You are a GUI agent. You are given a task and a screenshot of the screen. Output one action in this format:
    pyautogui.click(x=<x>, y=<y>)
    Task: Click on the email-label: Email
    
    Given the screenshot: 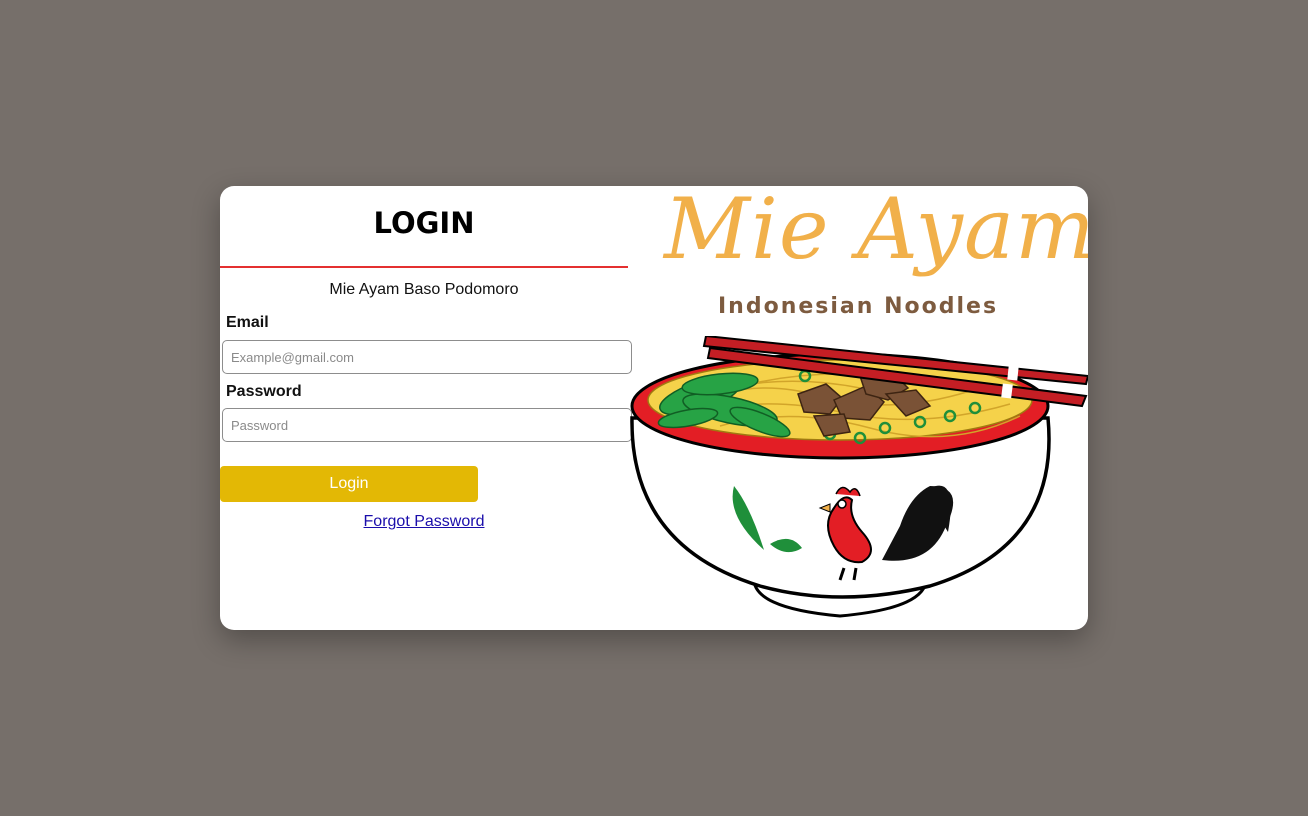 What is the action you would take?
    pyautogui.click(x=247, y=322)
    